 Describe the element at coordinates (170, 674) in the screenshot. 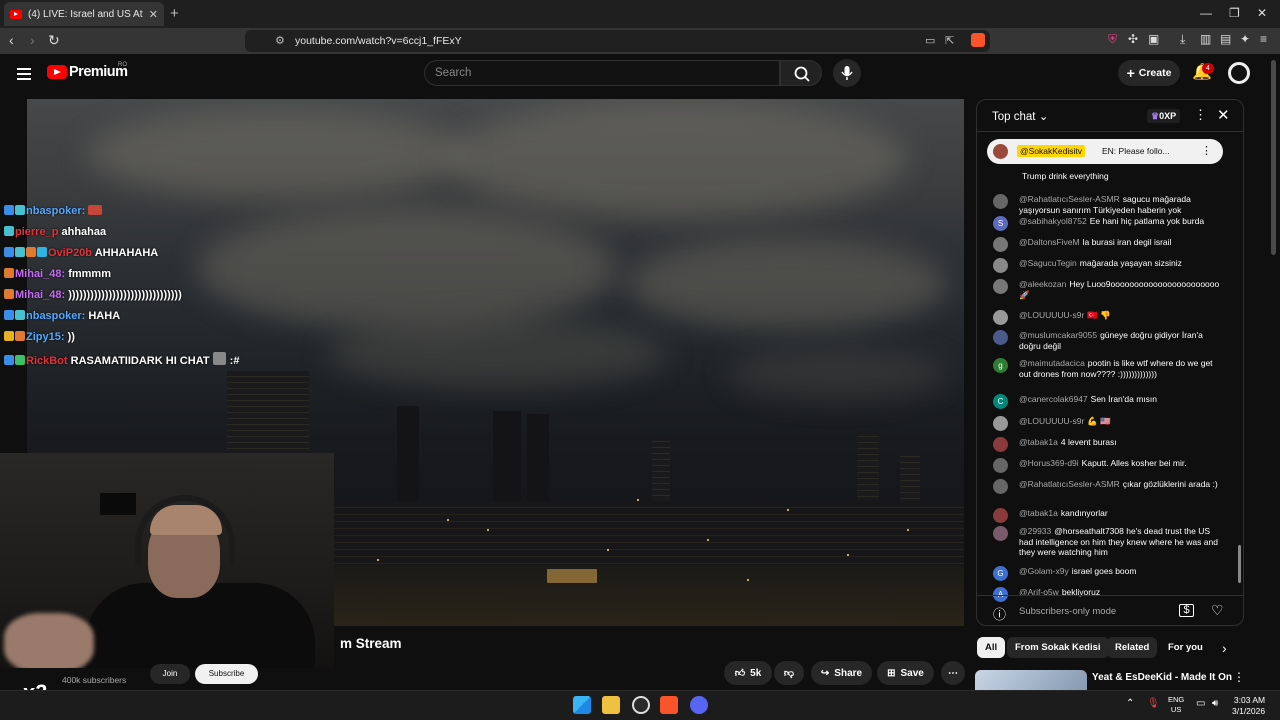

I see `join-button: Join` at that location.